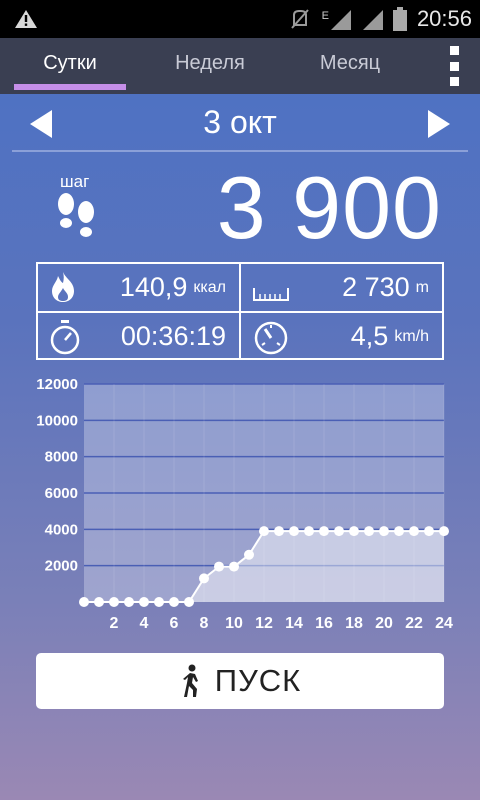  Describe the element at coordinates (190, 680) in the screenshot. I see `walking-person-icon` at that location.